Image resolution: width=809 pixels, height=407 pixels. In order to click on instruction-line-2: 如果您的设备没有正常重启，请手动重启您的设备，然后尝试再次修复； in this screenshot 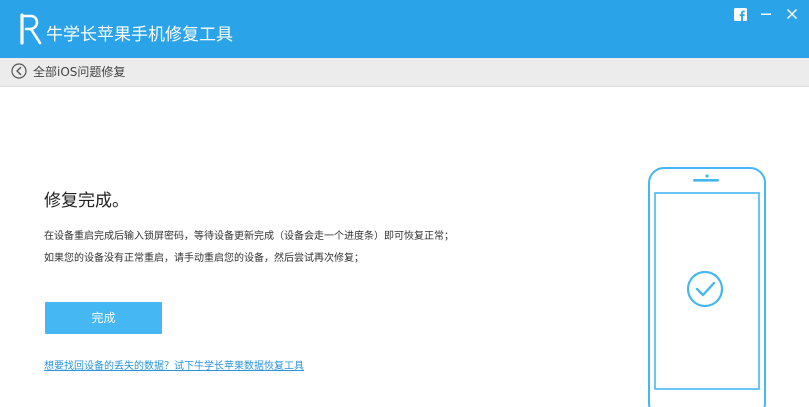, I will do `click(204, 258)`.